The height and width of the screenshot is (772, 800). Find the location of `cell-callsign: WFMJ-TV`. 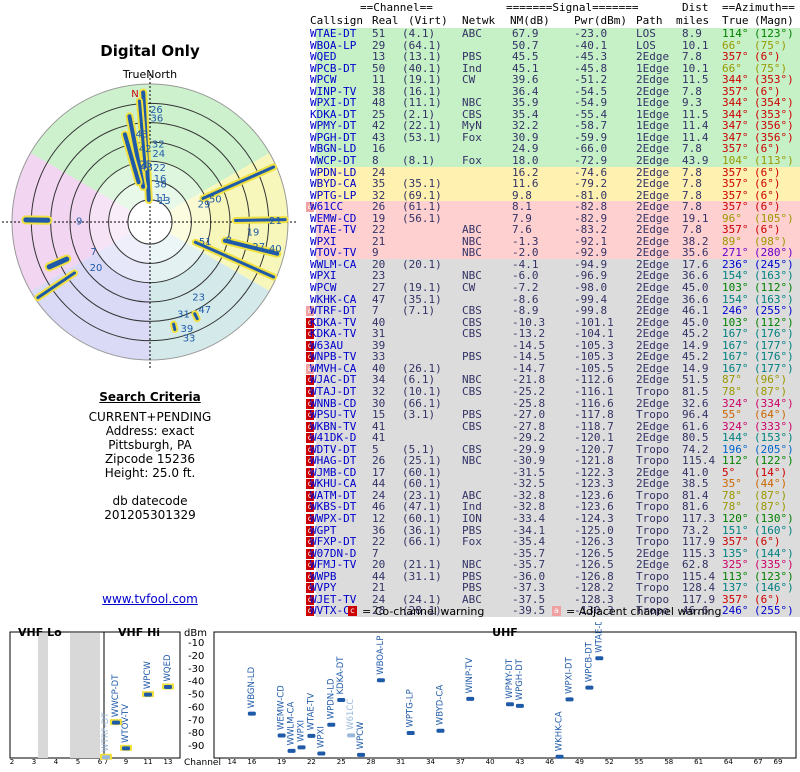

cell-callsign: WFMJ-TV is located at coordinates (333, 565).